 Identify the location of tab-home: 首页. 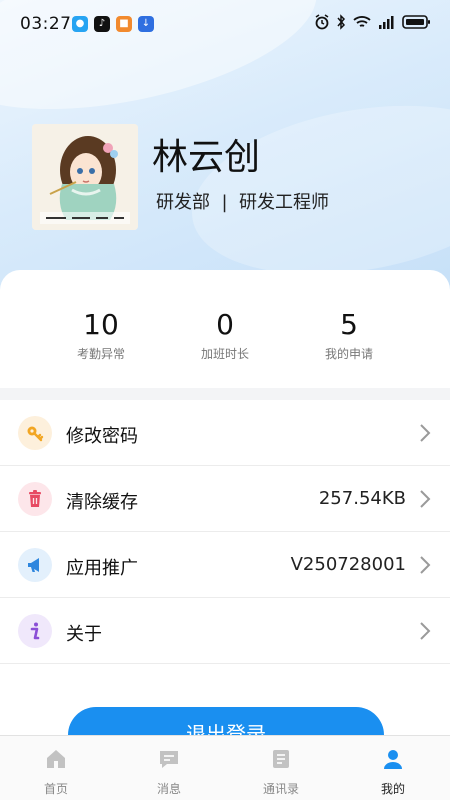
(56, 771).